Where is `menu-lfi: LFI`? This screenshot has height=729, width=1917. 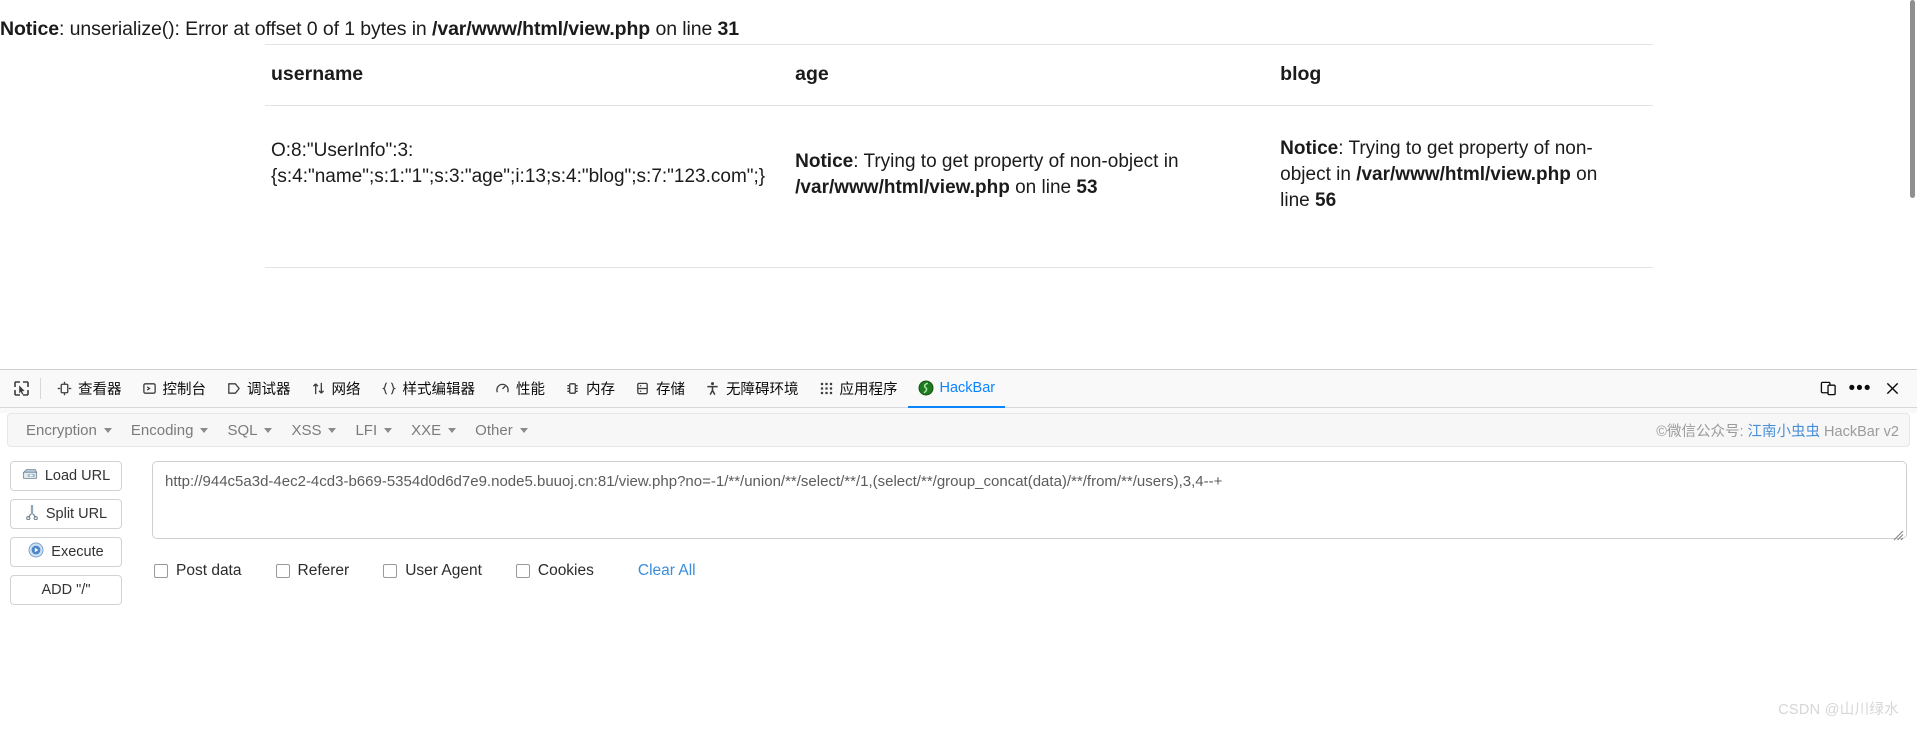 menu-lfi: LFI is located at coordinates (375, 430).